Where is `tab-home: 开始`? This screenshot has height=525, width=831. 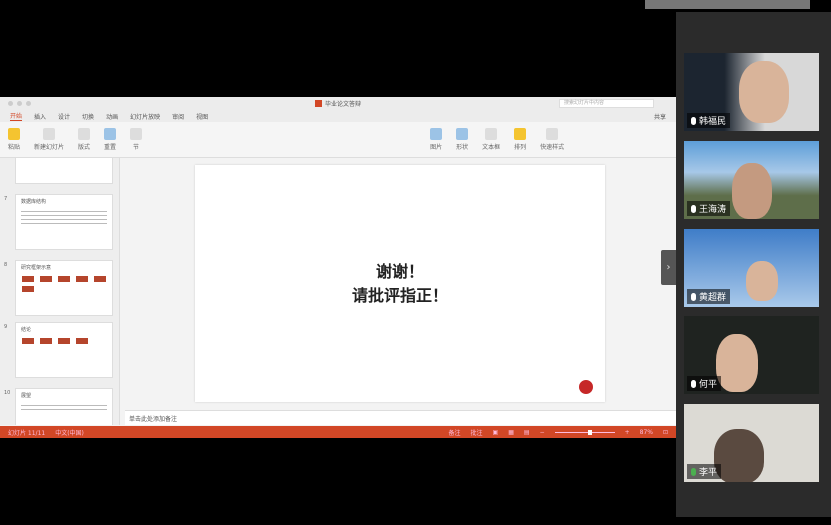
tab-home: 开始 is located at coordinates (16, 116).